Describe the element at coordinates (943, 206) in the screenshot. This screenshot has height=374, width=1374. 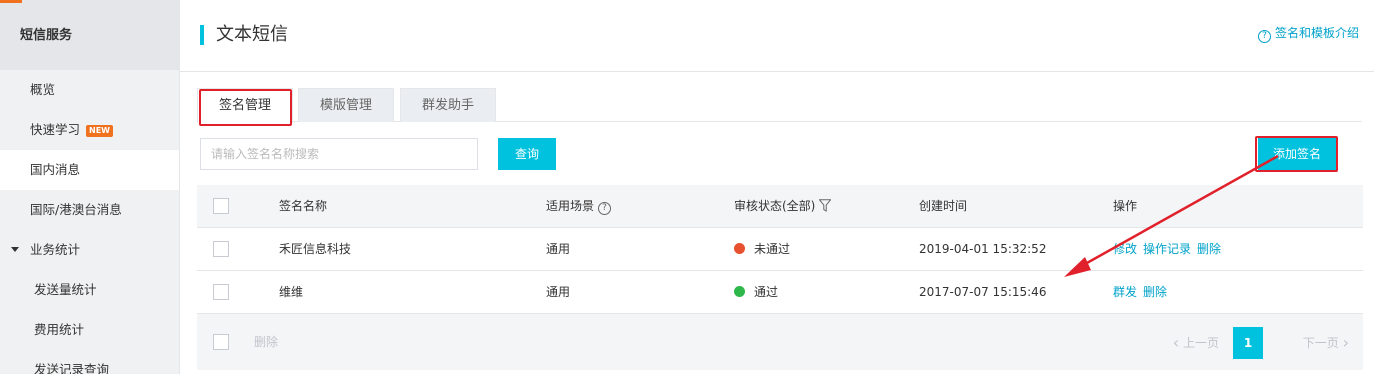
I see `column-header-created: 创建时间` at that location.